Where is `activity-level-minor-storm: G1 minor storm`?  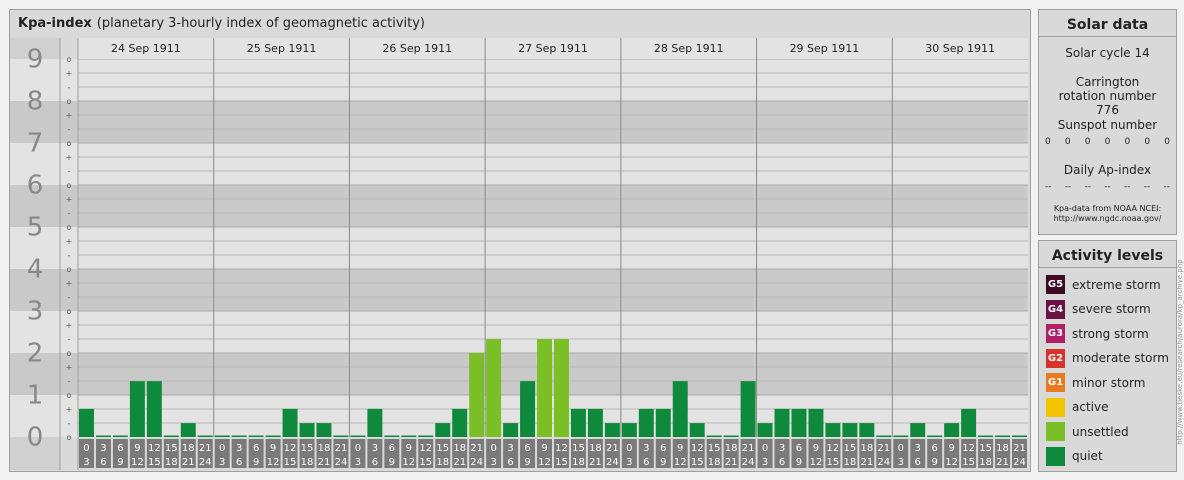
activity-level-minor-storm: G1 minor storm is located at coordinates (1095, 382).